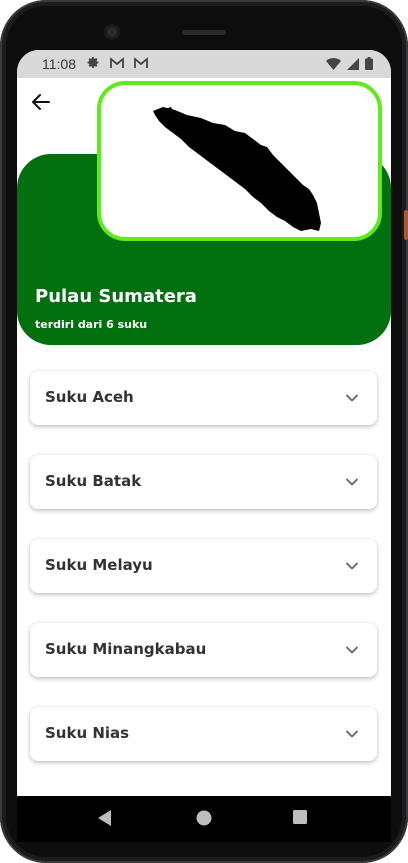 Image resolution: width=408 pixels, height=863 pixels. I want to click on status-system-icons, so click(349, 63).